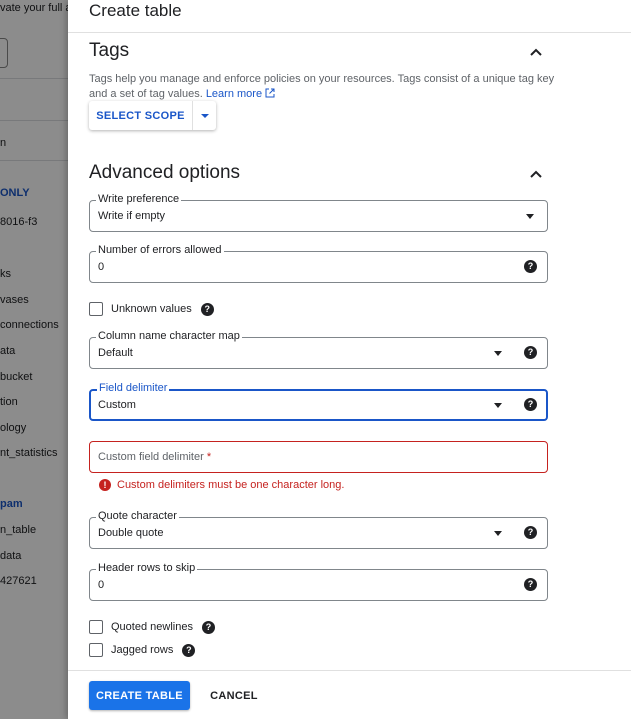 Image resolution: width=631 pixels, height=719 pixels. I want to click on column-map-value: Default, so click(115, 353).